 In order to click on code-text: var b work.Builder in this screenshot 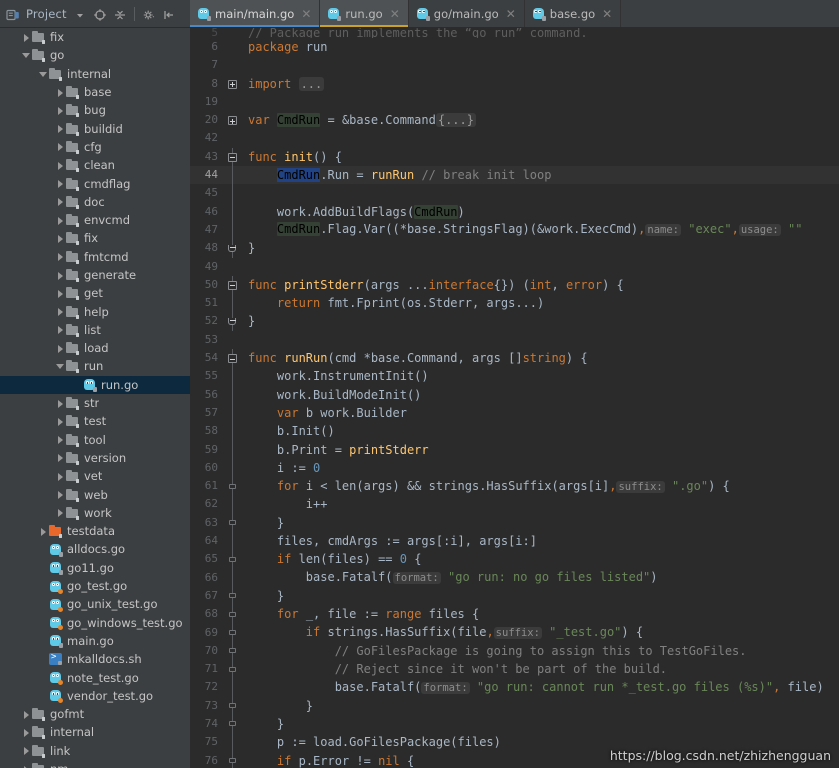, I will do `click(540, 413)`.